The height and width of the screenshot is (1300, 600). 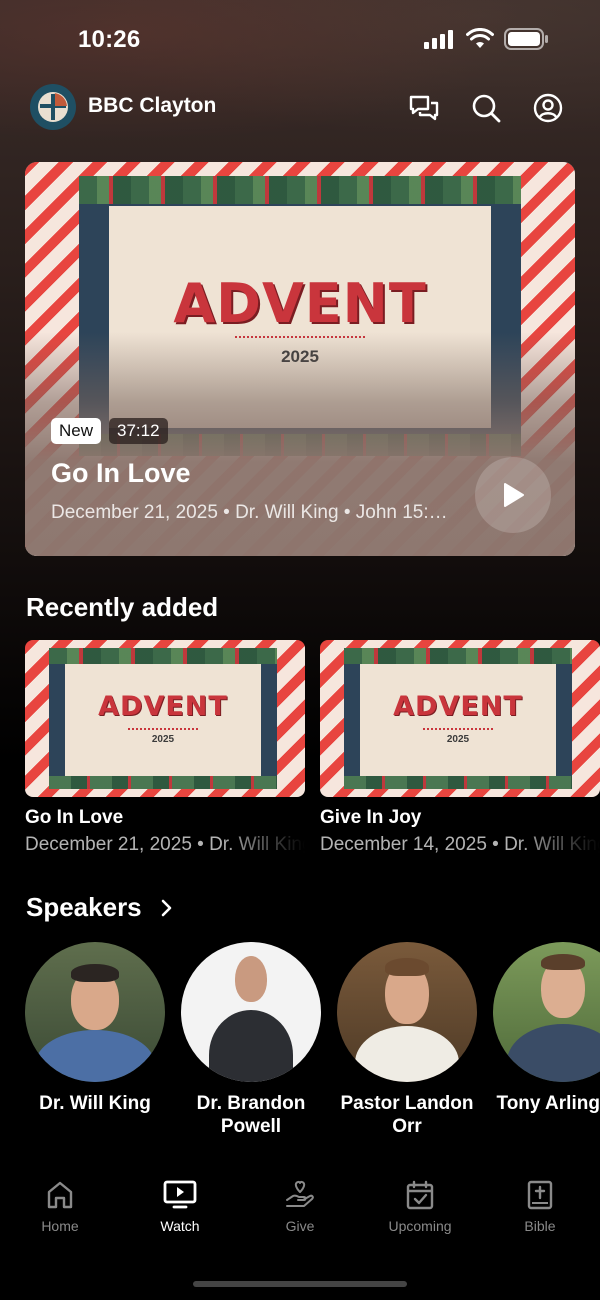 I want to click on speaker-item: Pastor Landon Orr, so click(x=407, y=1040).